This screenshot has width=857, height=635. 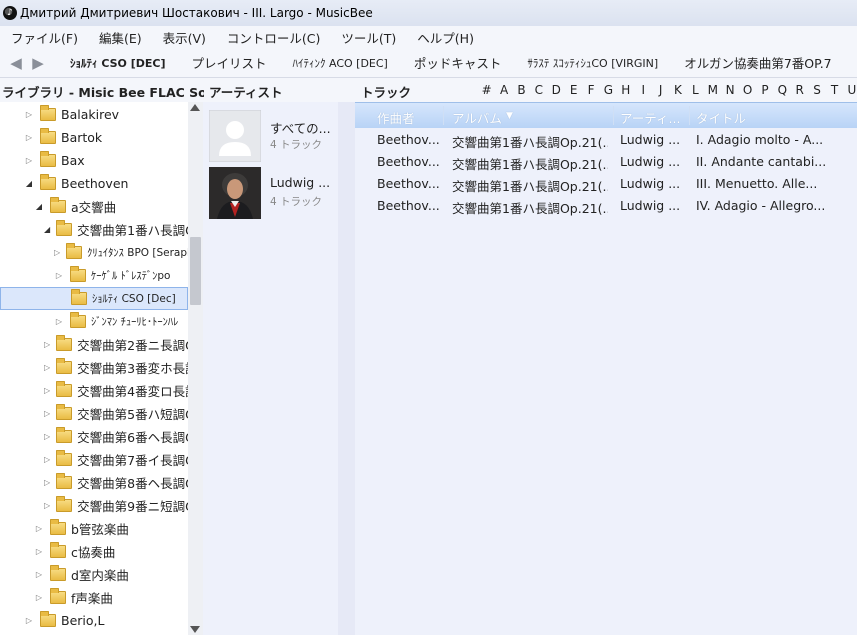 I want to click on alphabet-letter: T, so click(x=834, y=90).